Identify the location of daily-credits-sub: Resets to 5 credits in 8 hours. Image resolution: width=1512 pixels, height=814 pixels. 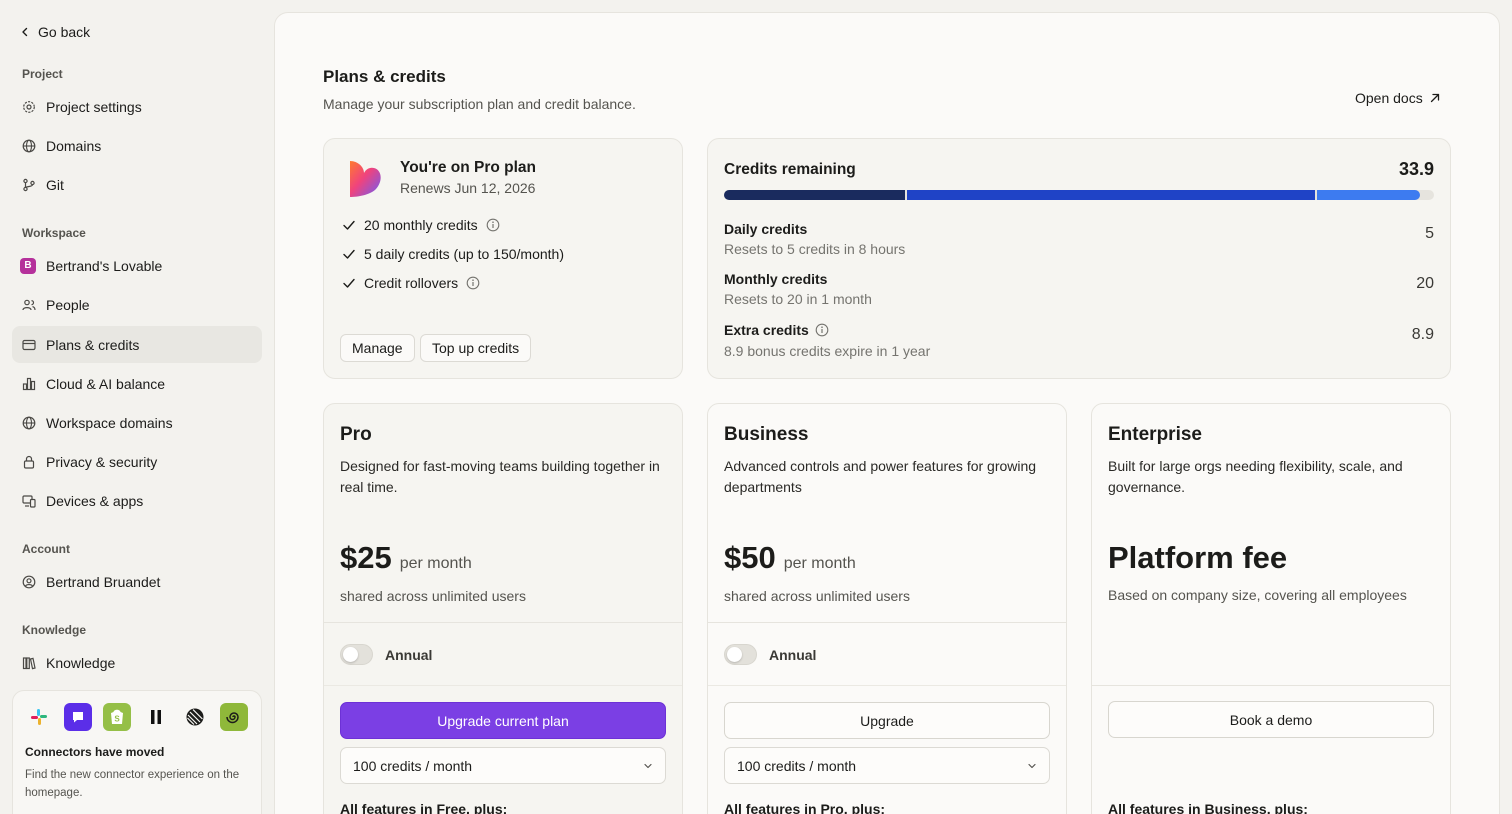
(815, 249).